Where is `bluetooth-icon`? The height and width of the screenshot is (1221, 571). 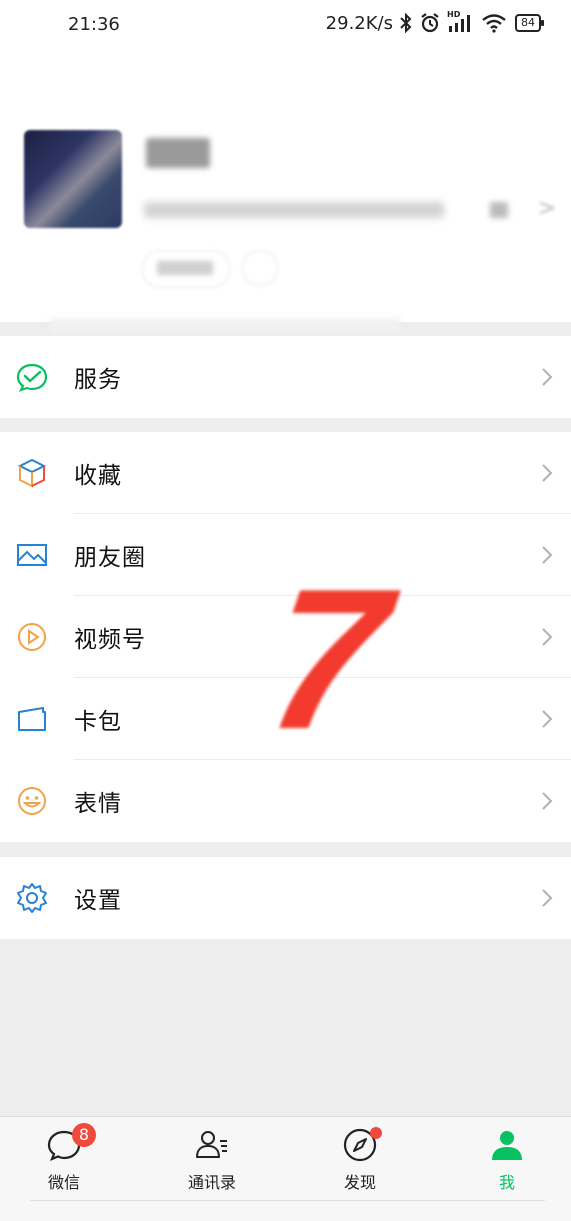 bluetooth-icon is located at coordinates (406, 23).